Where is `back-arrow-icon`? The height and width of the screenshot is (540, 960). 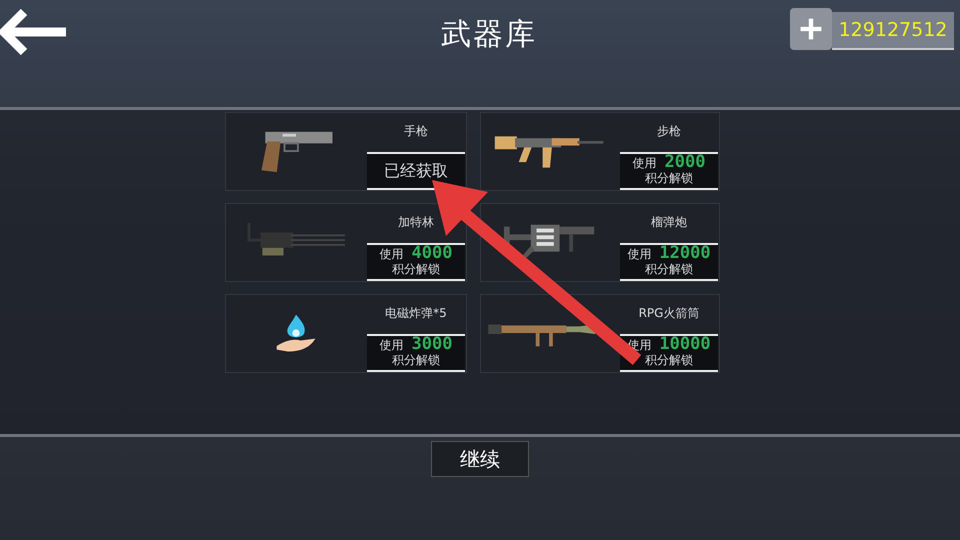
back-arrow-icon is located at coordinates (34, 32).